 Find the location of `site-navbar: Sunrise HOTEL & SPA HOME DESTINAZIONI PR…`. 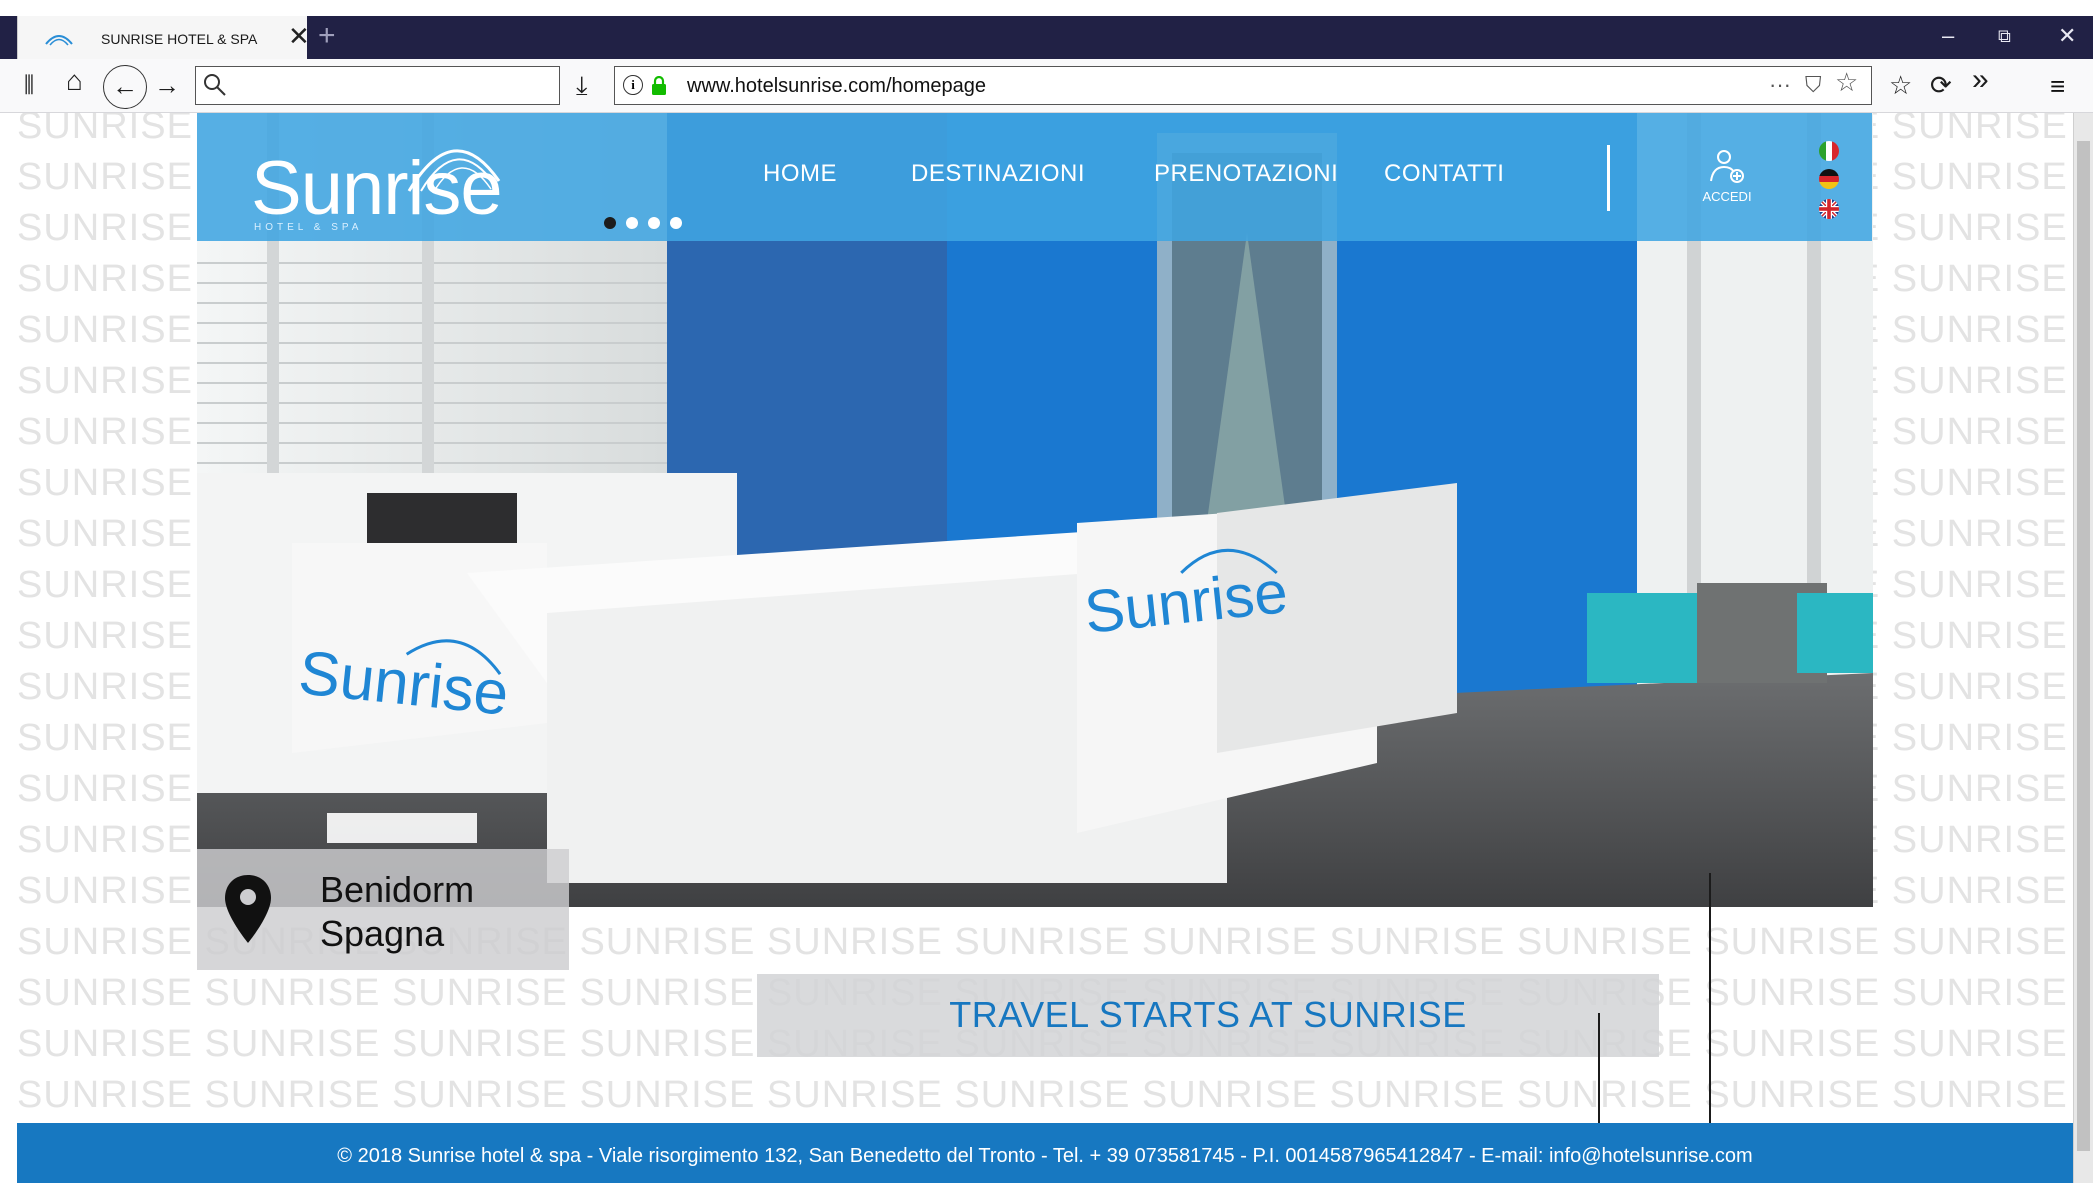

site-navbar: Sunrise HOTEL & SPA HOME DESTINAZIONI PR… is located at coordinates (1034, 177).